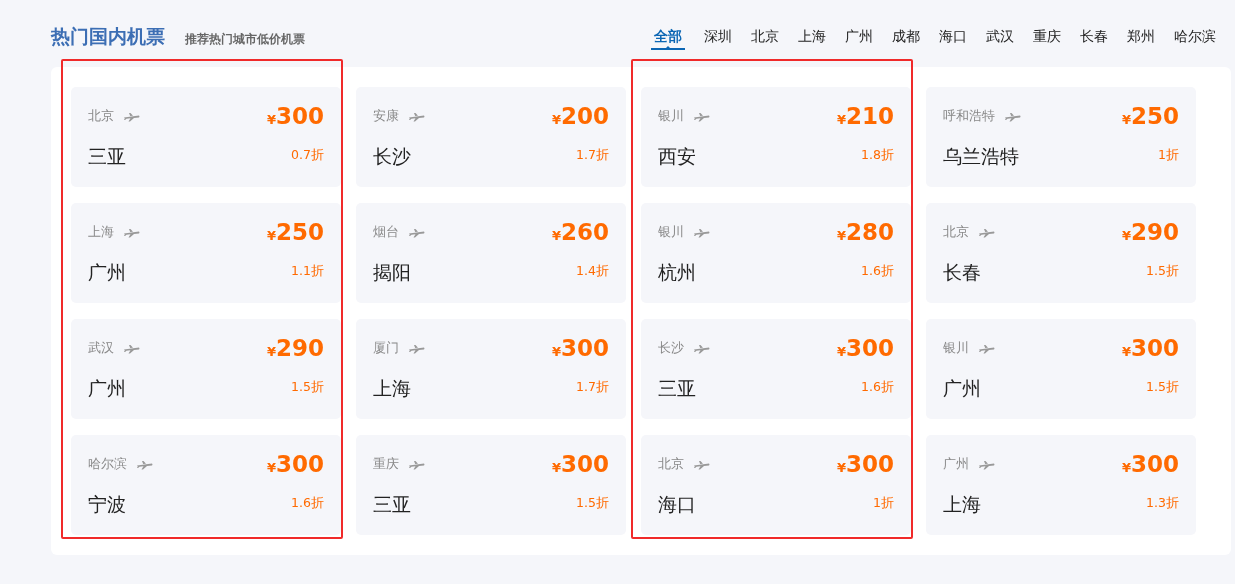  Describe the element at coordinates (1000, 36) in the screenshot. I see `city-tab: 武汉` at that location.